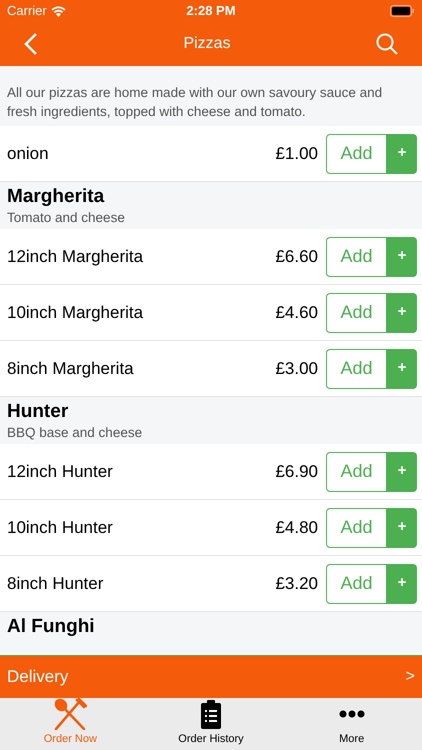 The height and width of the screenshot is (750, 422). I want to click on page-title: Pizzas, so click(207, 44).